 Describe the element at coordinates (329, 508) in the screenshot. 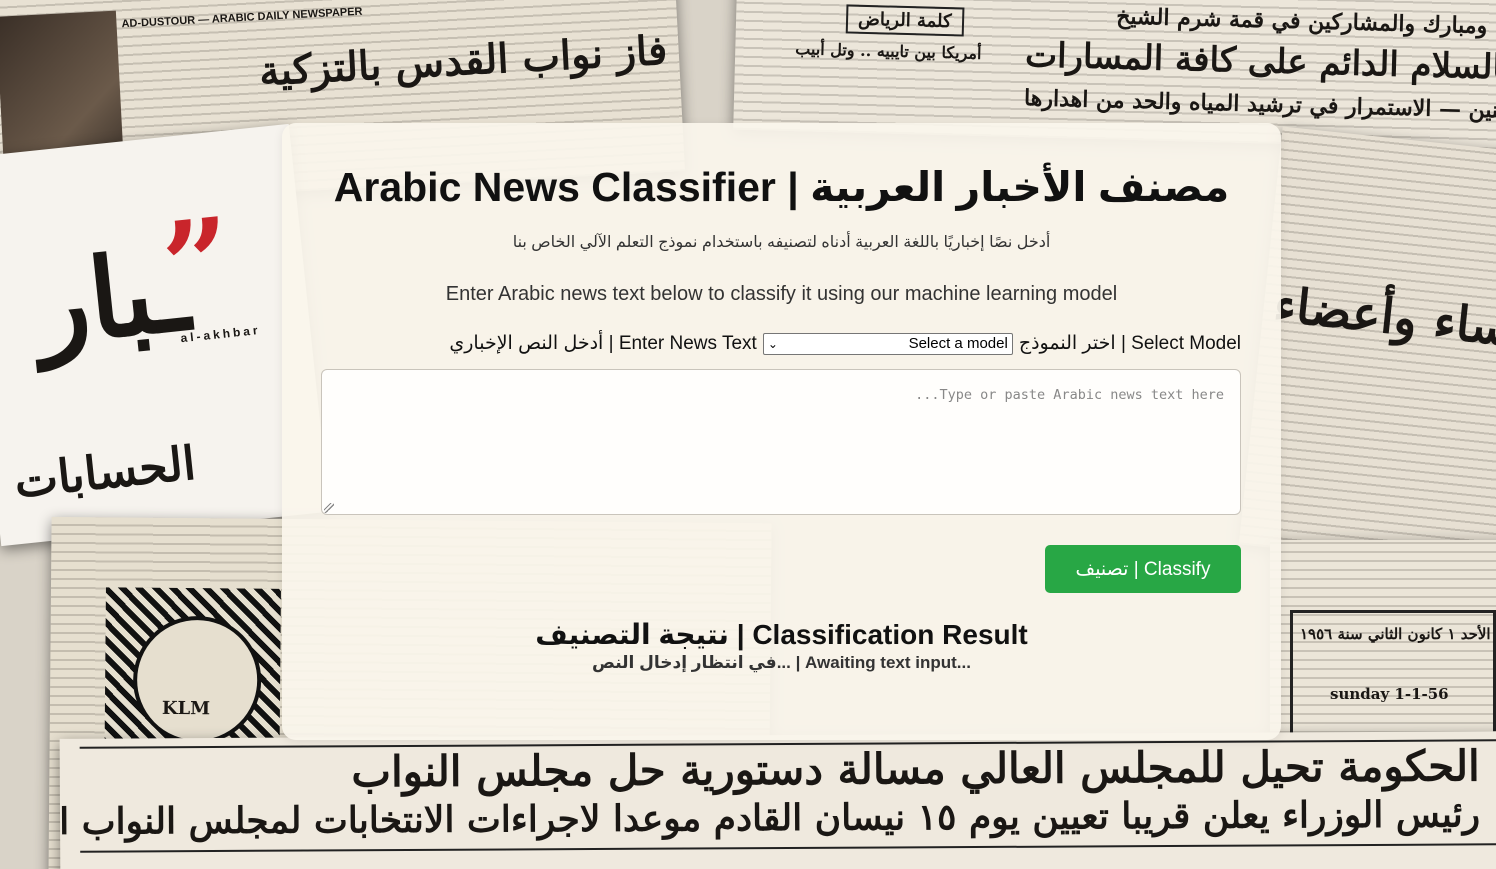

I see `resize-handle-icon` at that location.